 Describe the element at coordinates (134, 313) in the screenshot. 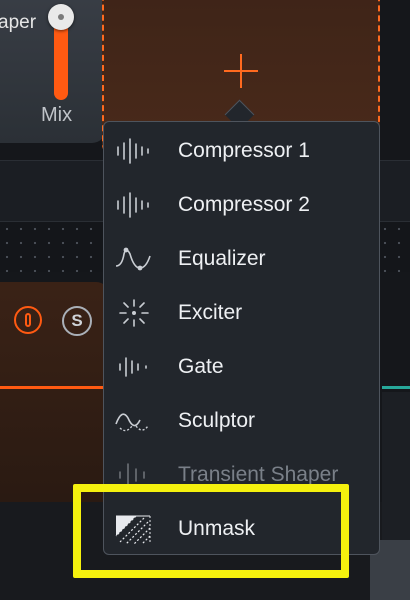

I see `exciter-icon` at that location.